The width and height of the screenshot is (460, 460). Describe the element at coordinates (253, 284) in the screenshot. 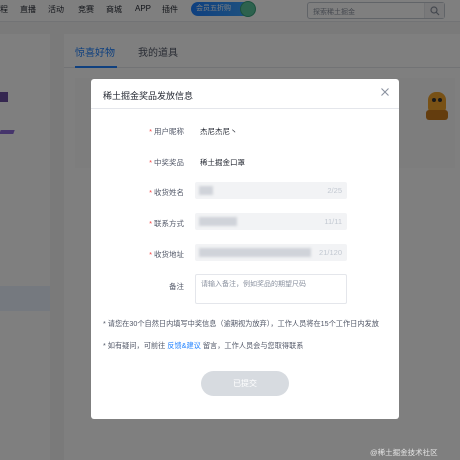

I see `remark-placeholder: 请输入备注，例如奖品的期望尺码` at that location.